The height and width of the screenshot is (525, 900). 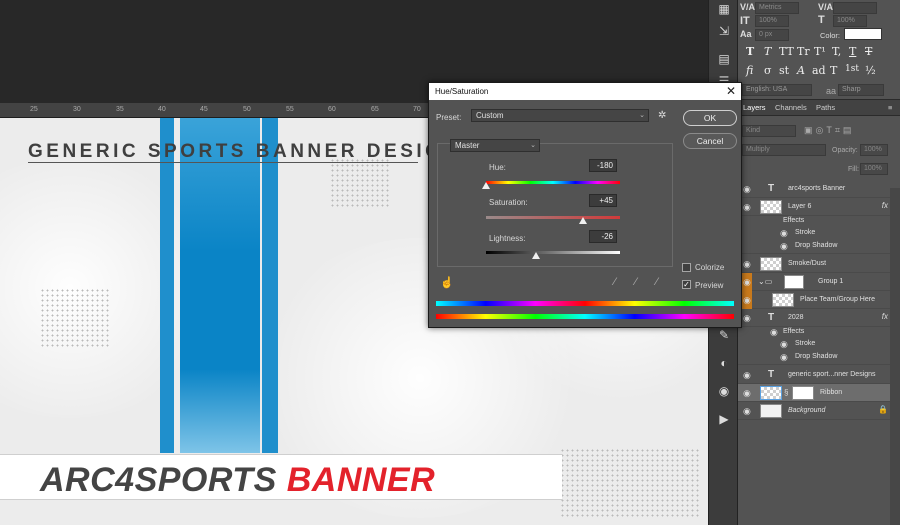 What do you see at coordinates (825, 107) in the screenshot?
I see `tab-paths: Paths` at bounding box center [825, 107].